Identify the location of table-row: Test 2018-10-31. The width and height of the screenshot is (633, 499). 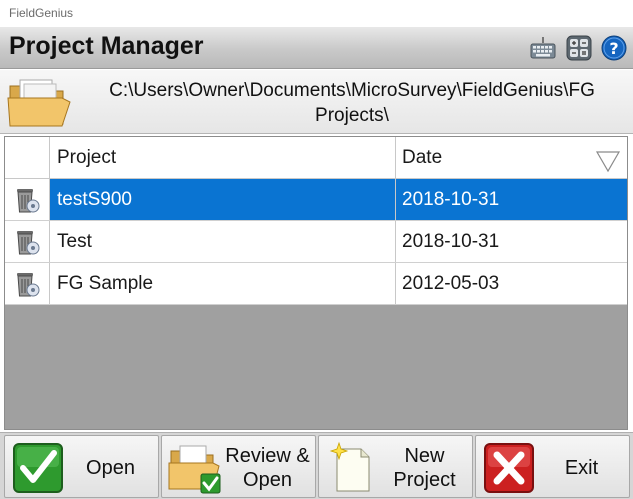
(316, 242).